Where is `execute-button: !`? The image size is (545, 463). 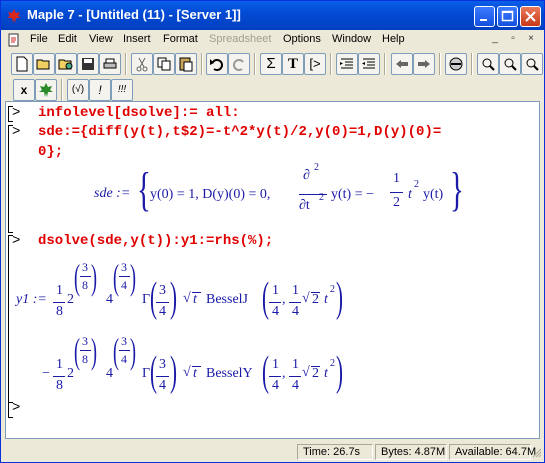
execute-button: ! is located at coordinates (100, 90).